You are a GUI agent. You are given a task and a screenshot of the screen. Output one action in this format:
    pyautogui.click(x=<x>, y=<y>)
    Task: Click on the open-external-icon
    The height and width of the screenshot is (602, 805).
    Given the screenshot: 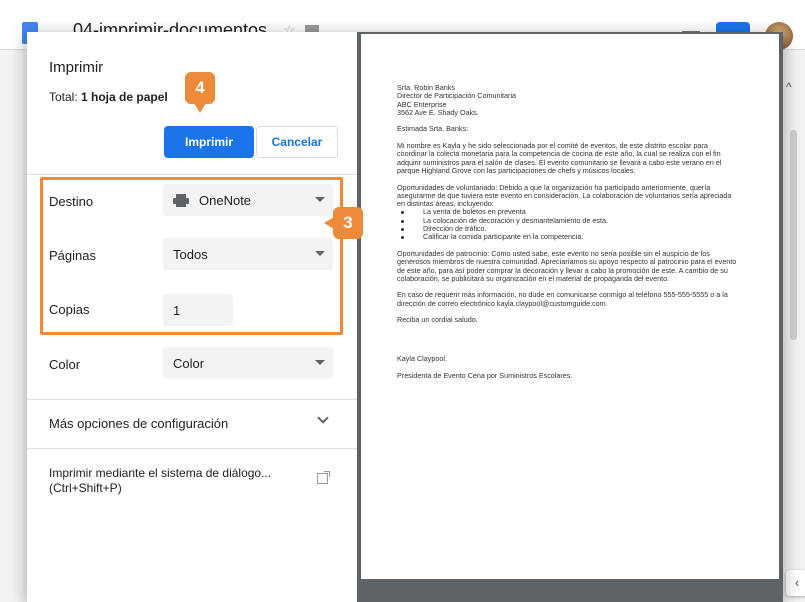 What is the action you would take?
    pyautogui.click(x=323, y=477)
    